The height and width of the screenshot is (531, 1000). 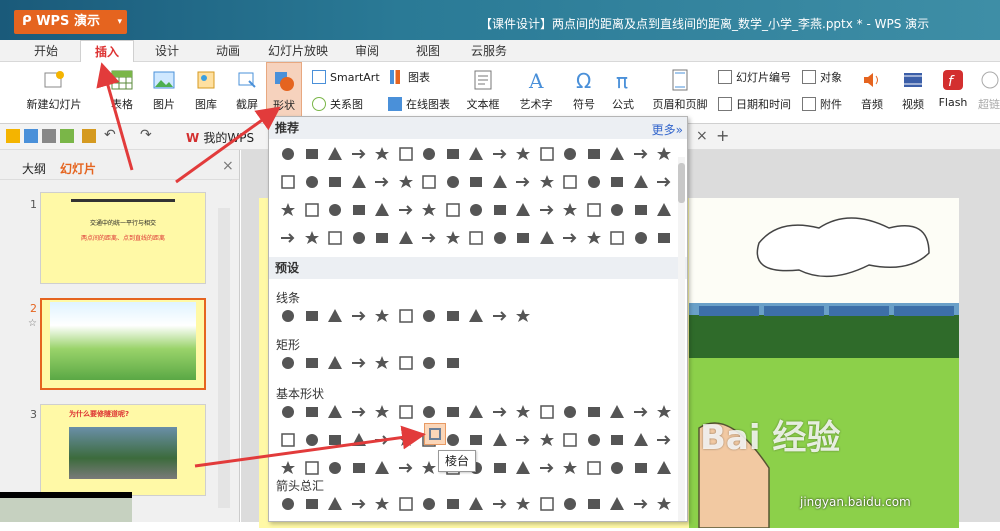 What do you see at coordinates (146, 135) in the screenshot?
I see `redo-icon: ↷` at bounding box center [146, 135].